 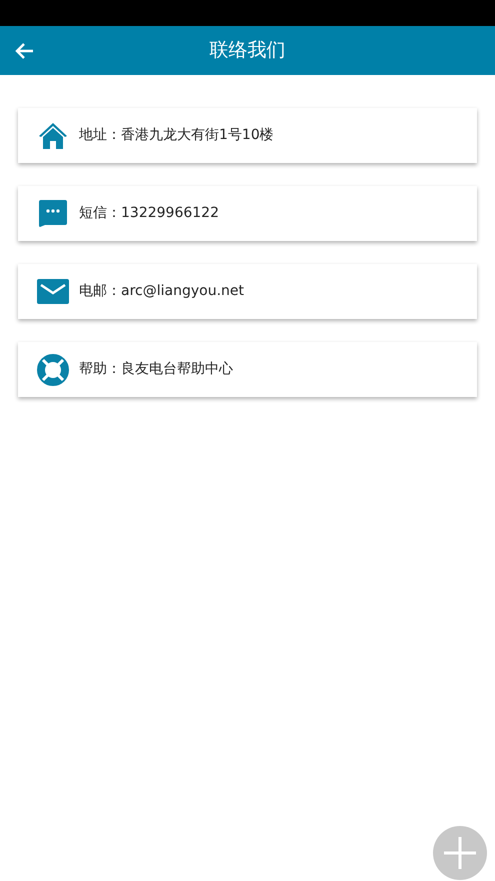 I want to click on contact-card: 帮助：良友电台帮助中心, so click(x=247, y=369).